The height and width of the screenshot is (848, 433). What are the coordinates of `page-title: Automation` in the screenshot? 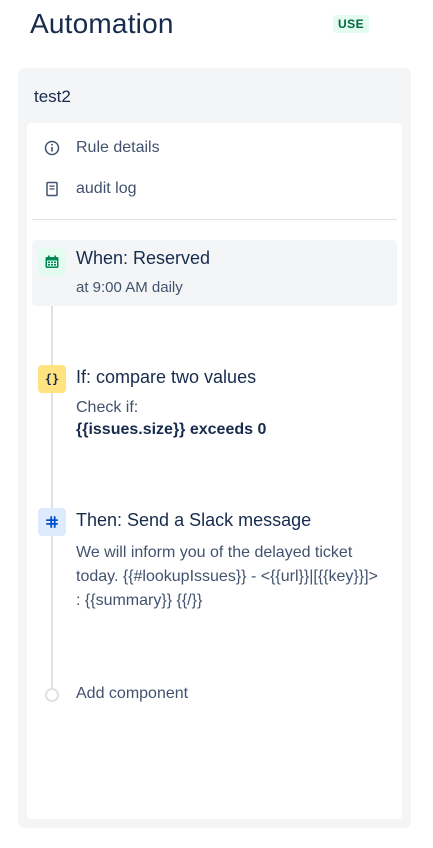 It's located at (102, 23).